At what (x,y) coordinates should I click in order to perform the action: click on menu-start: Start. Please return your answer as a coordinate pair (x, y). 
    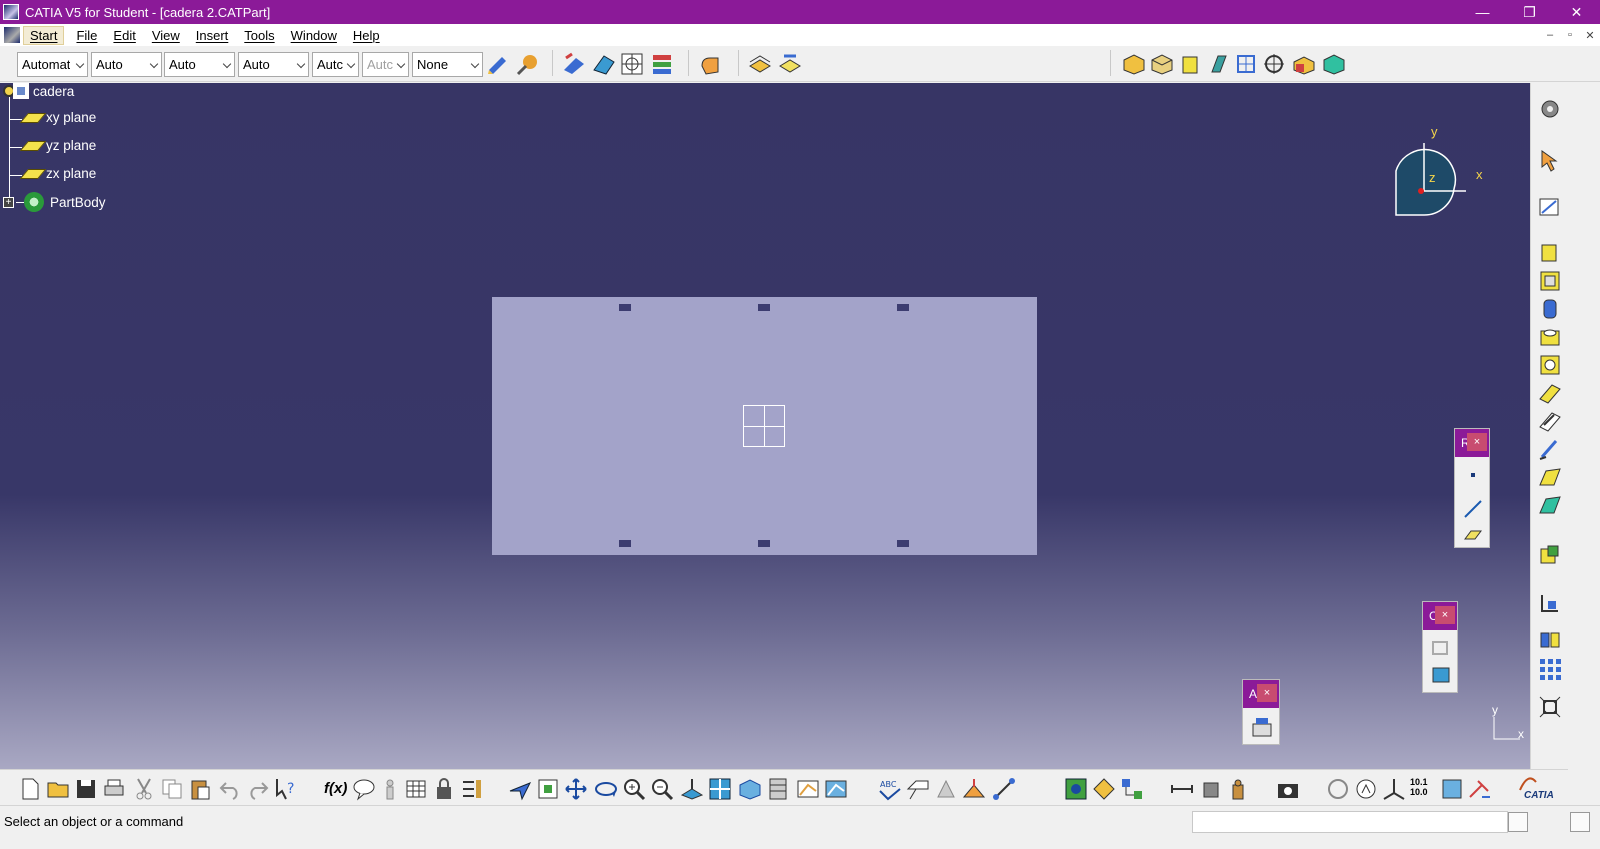
    Looking at the image, I should click on (44, 35).